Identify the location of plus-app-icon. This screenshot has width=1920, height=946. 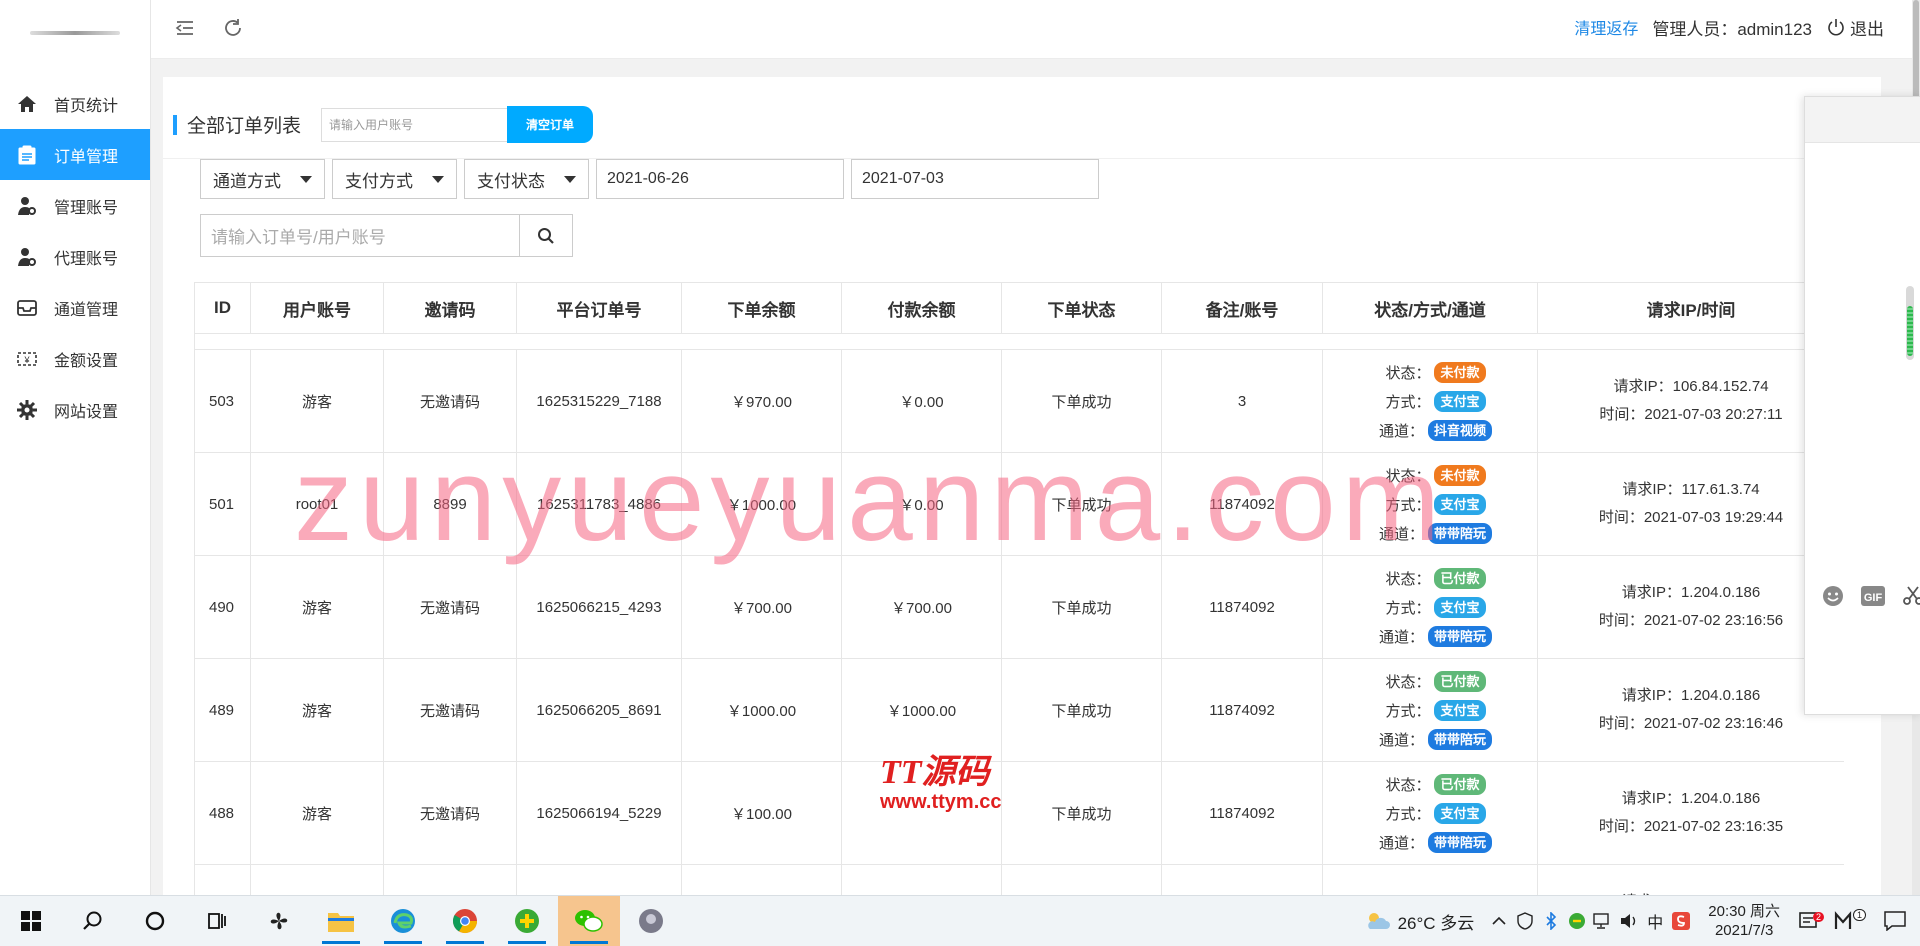
(527, 921).